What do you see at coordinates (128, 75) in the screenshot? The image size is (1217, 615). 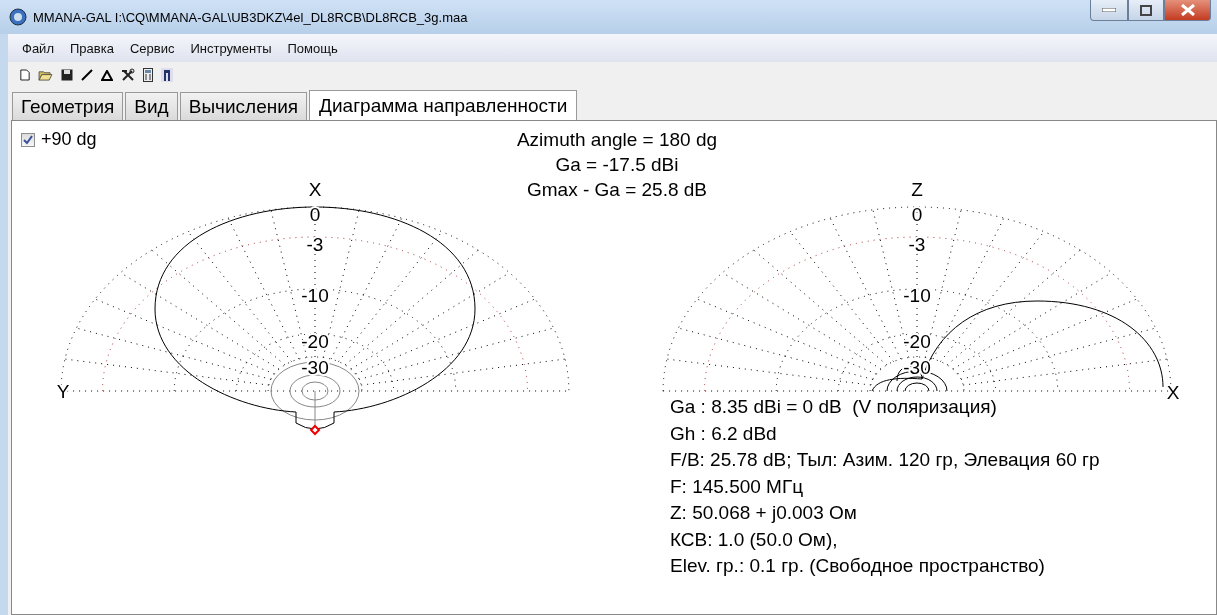 I see `hammer-wrench-icon` at bounding box center [128, 75].